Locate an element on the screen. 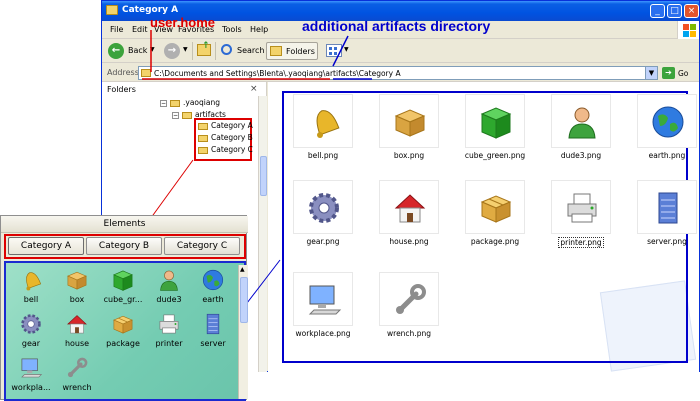  file-item: server.png is located at coordinates (667, 214).